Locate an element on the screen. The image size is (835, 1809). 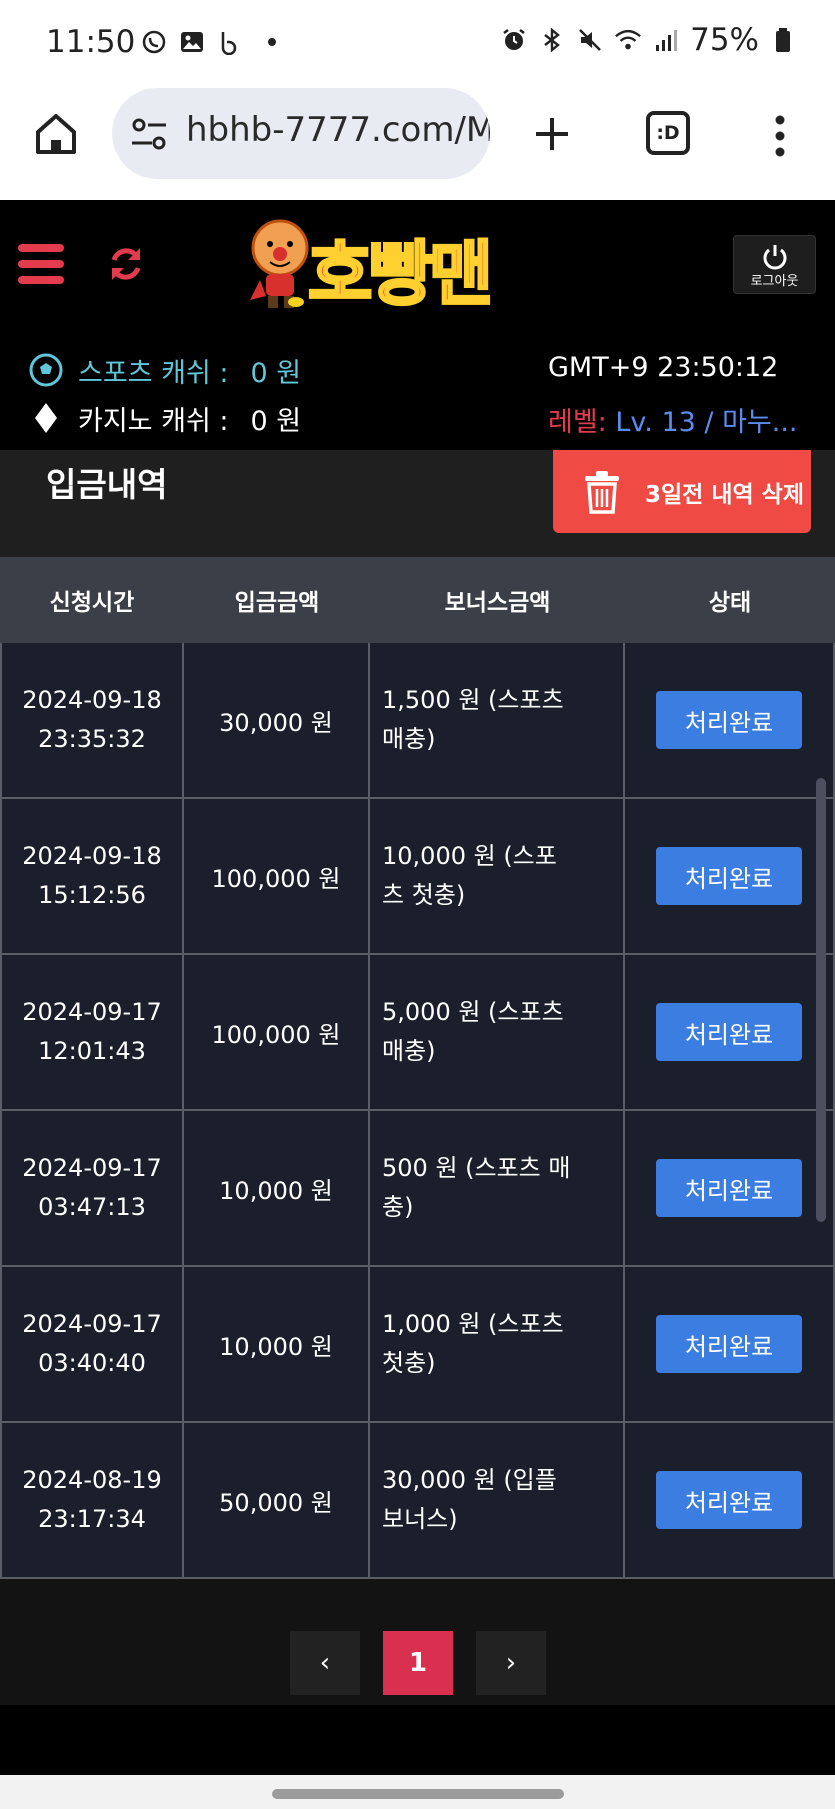
gesture-handle is located at coordinates (418, 1794).